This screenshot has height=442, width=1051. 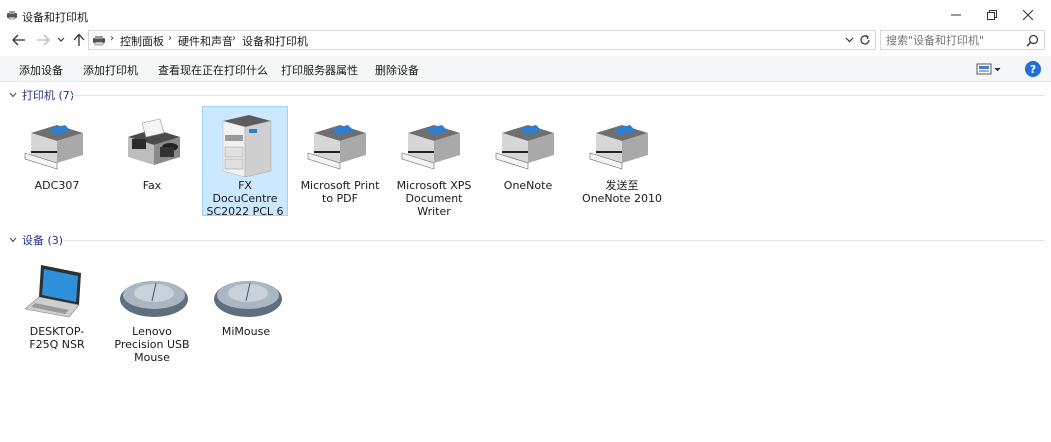 What do you see at coordinates (1033, 69) in the screenshot?
I see `help-button: ?` at bounding box center [1033, 69].